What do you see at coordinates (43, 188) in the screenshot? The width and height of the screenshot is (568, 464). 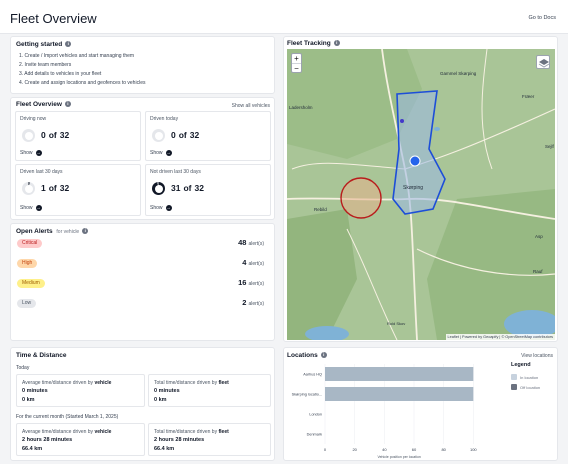 I see `fleet-stat-count: 1` at bounding box center [43, 188].